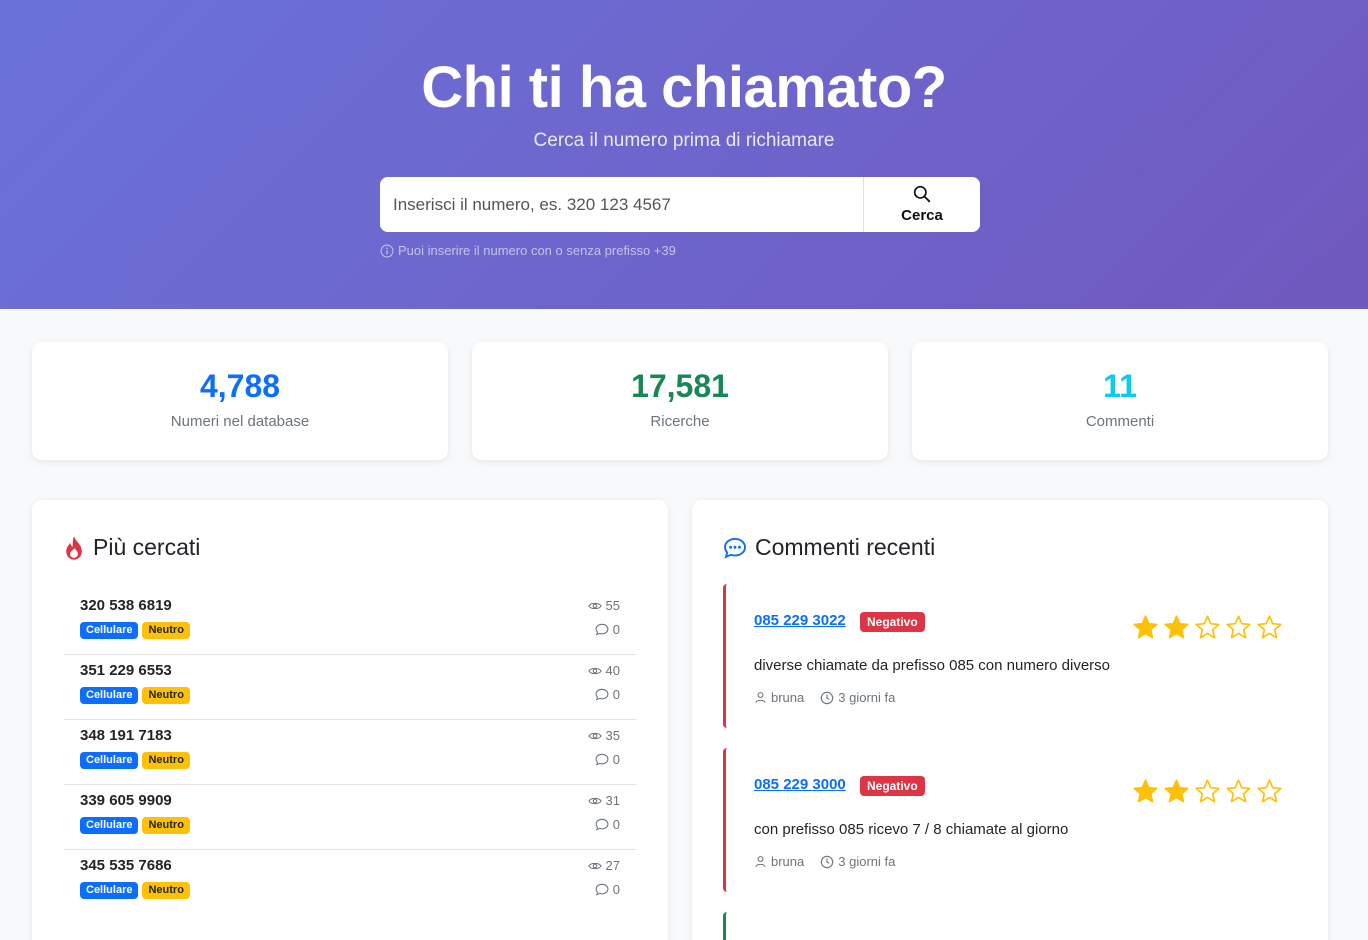 This screenshot has height=940, width=1368. Describe the element at coordinates (126, 865) in the screenshot. I see `phone-number: 345 535 7686` at that location.